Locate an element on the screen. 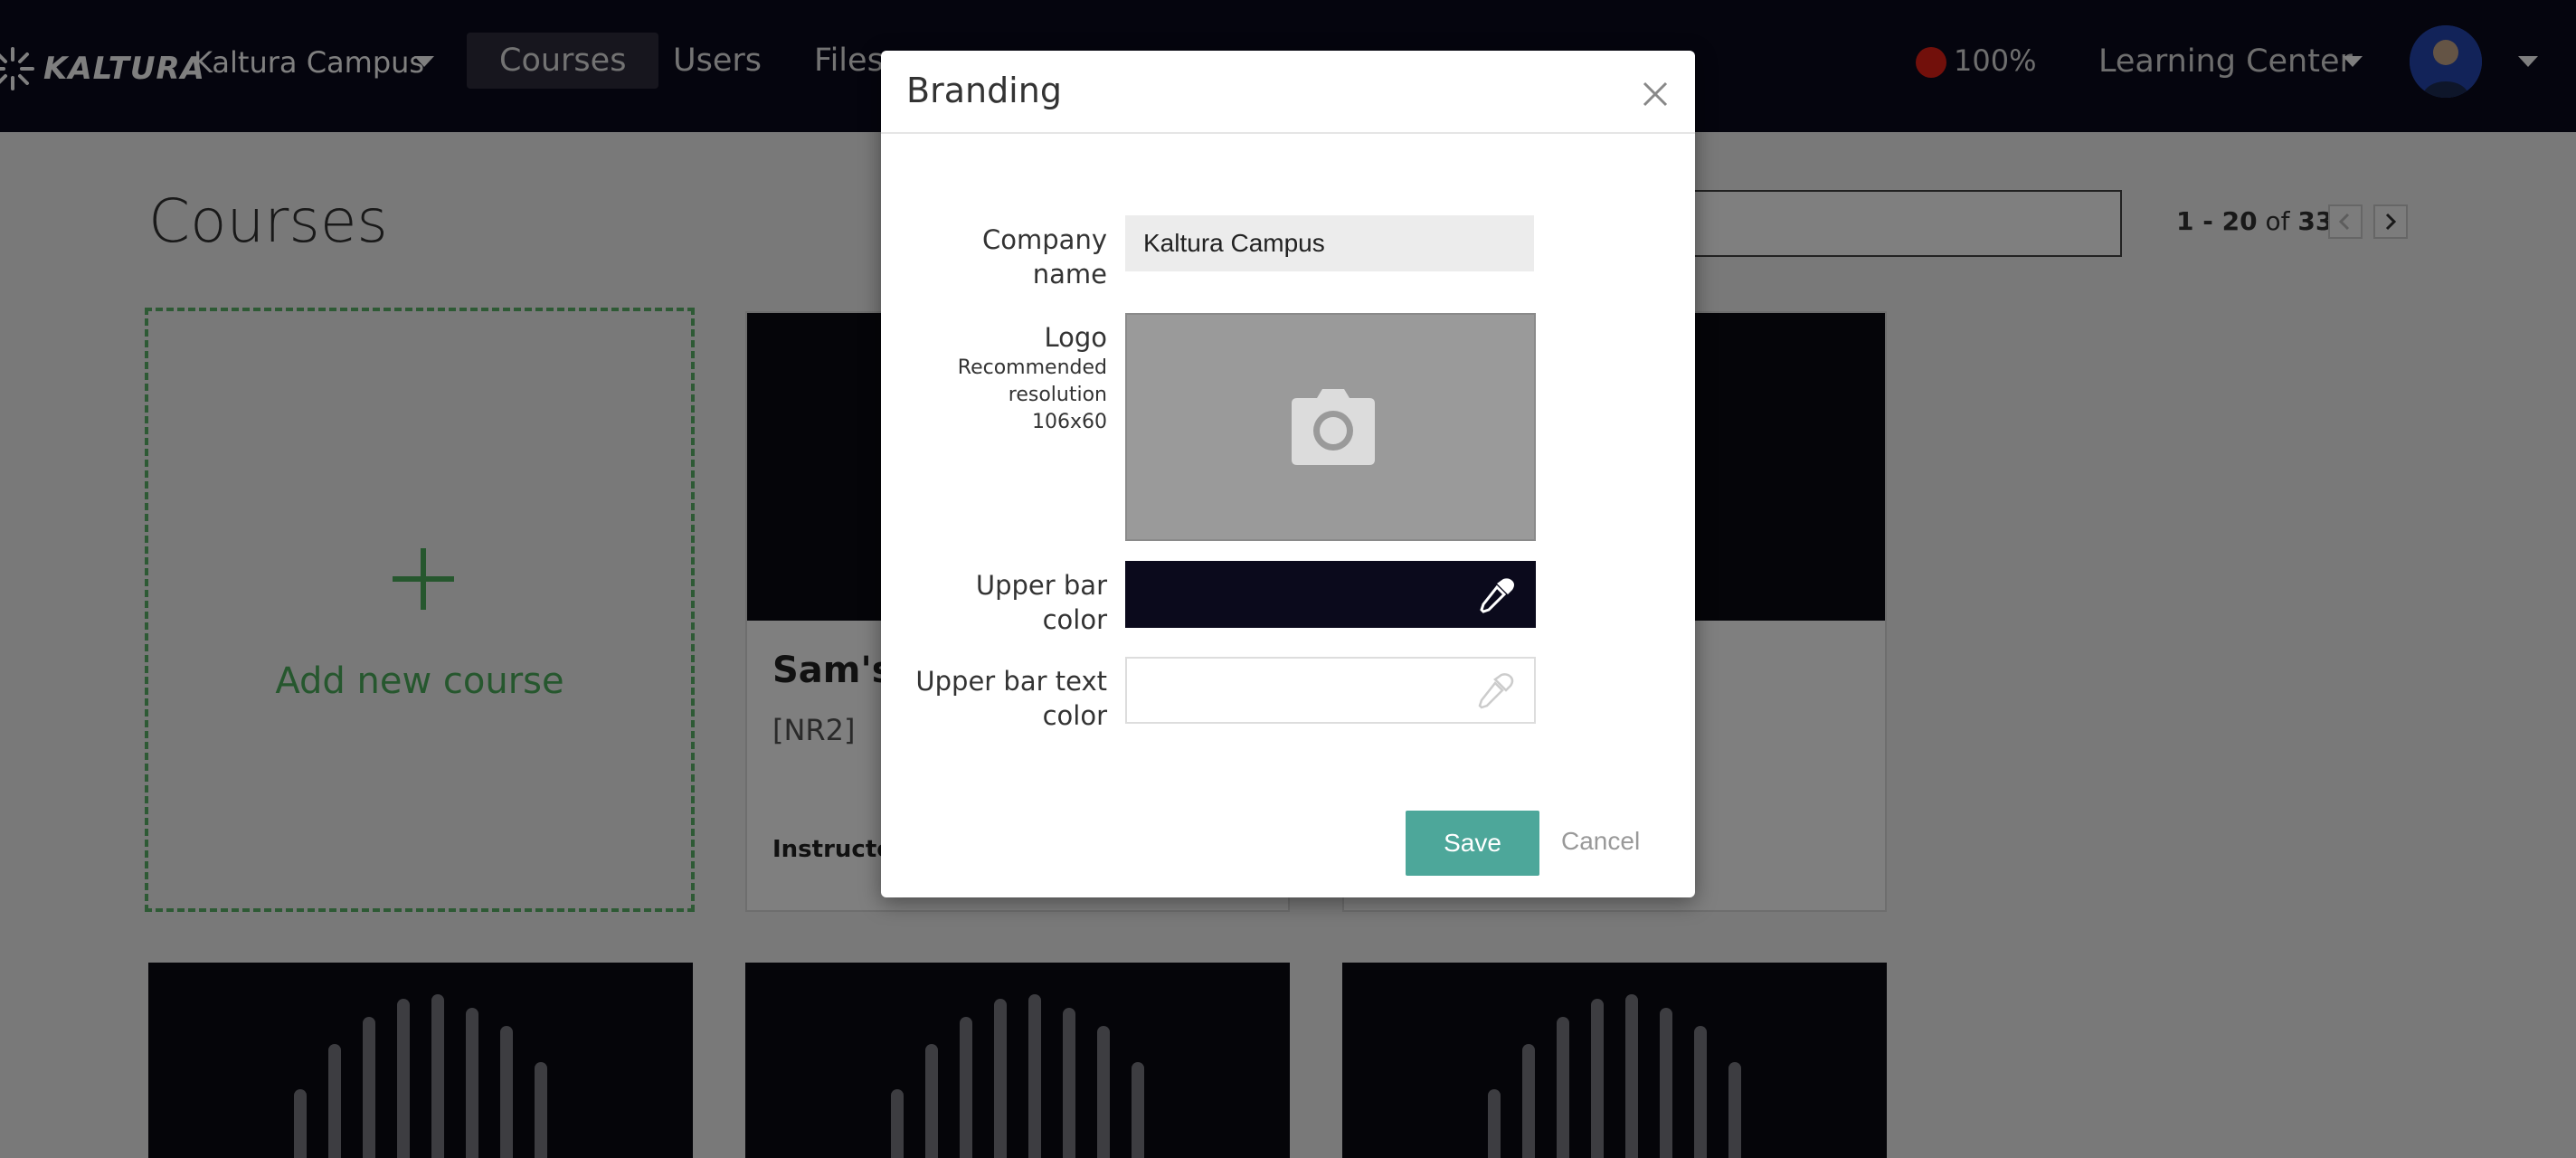 The width and height of the screenshot is (2576, 1158). save-button: Save is located at coordinates (1472, 843).